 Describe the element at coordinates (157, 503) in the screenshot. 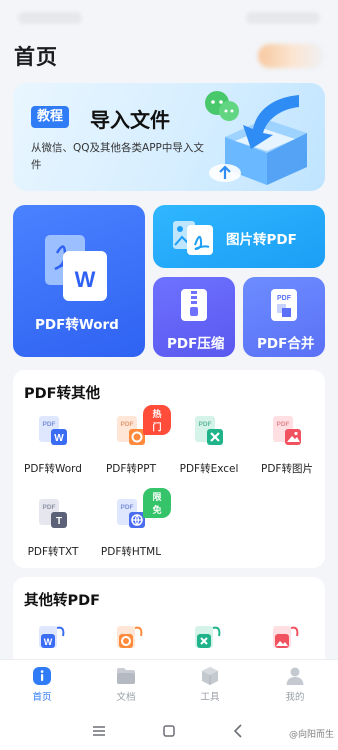

I see `free-badge: 限免` at that location.